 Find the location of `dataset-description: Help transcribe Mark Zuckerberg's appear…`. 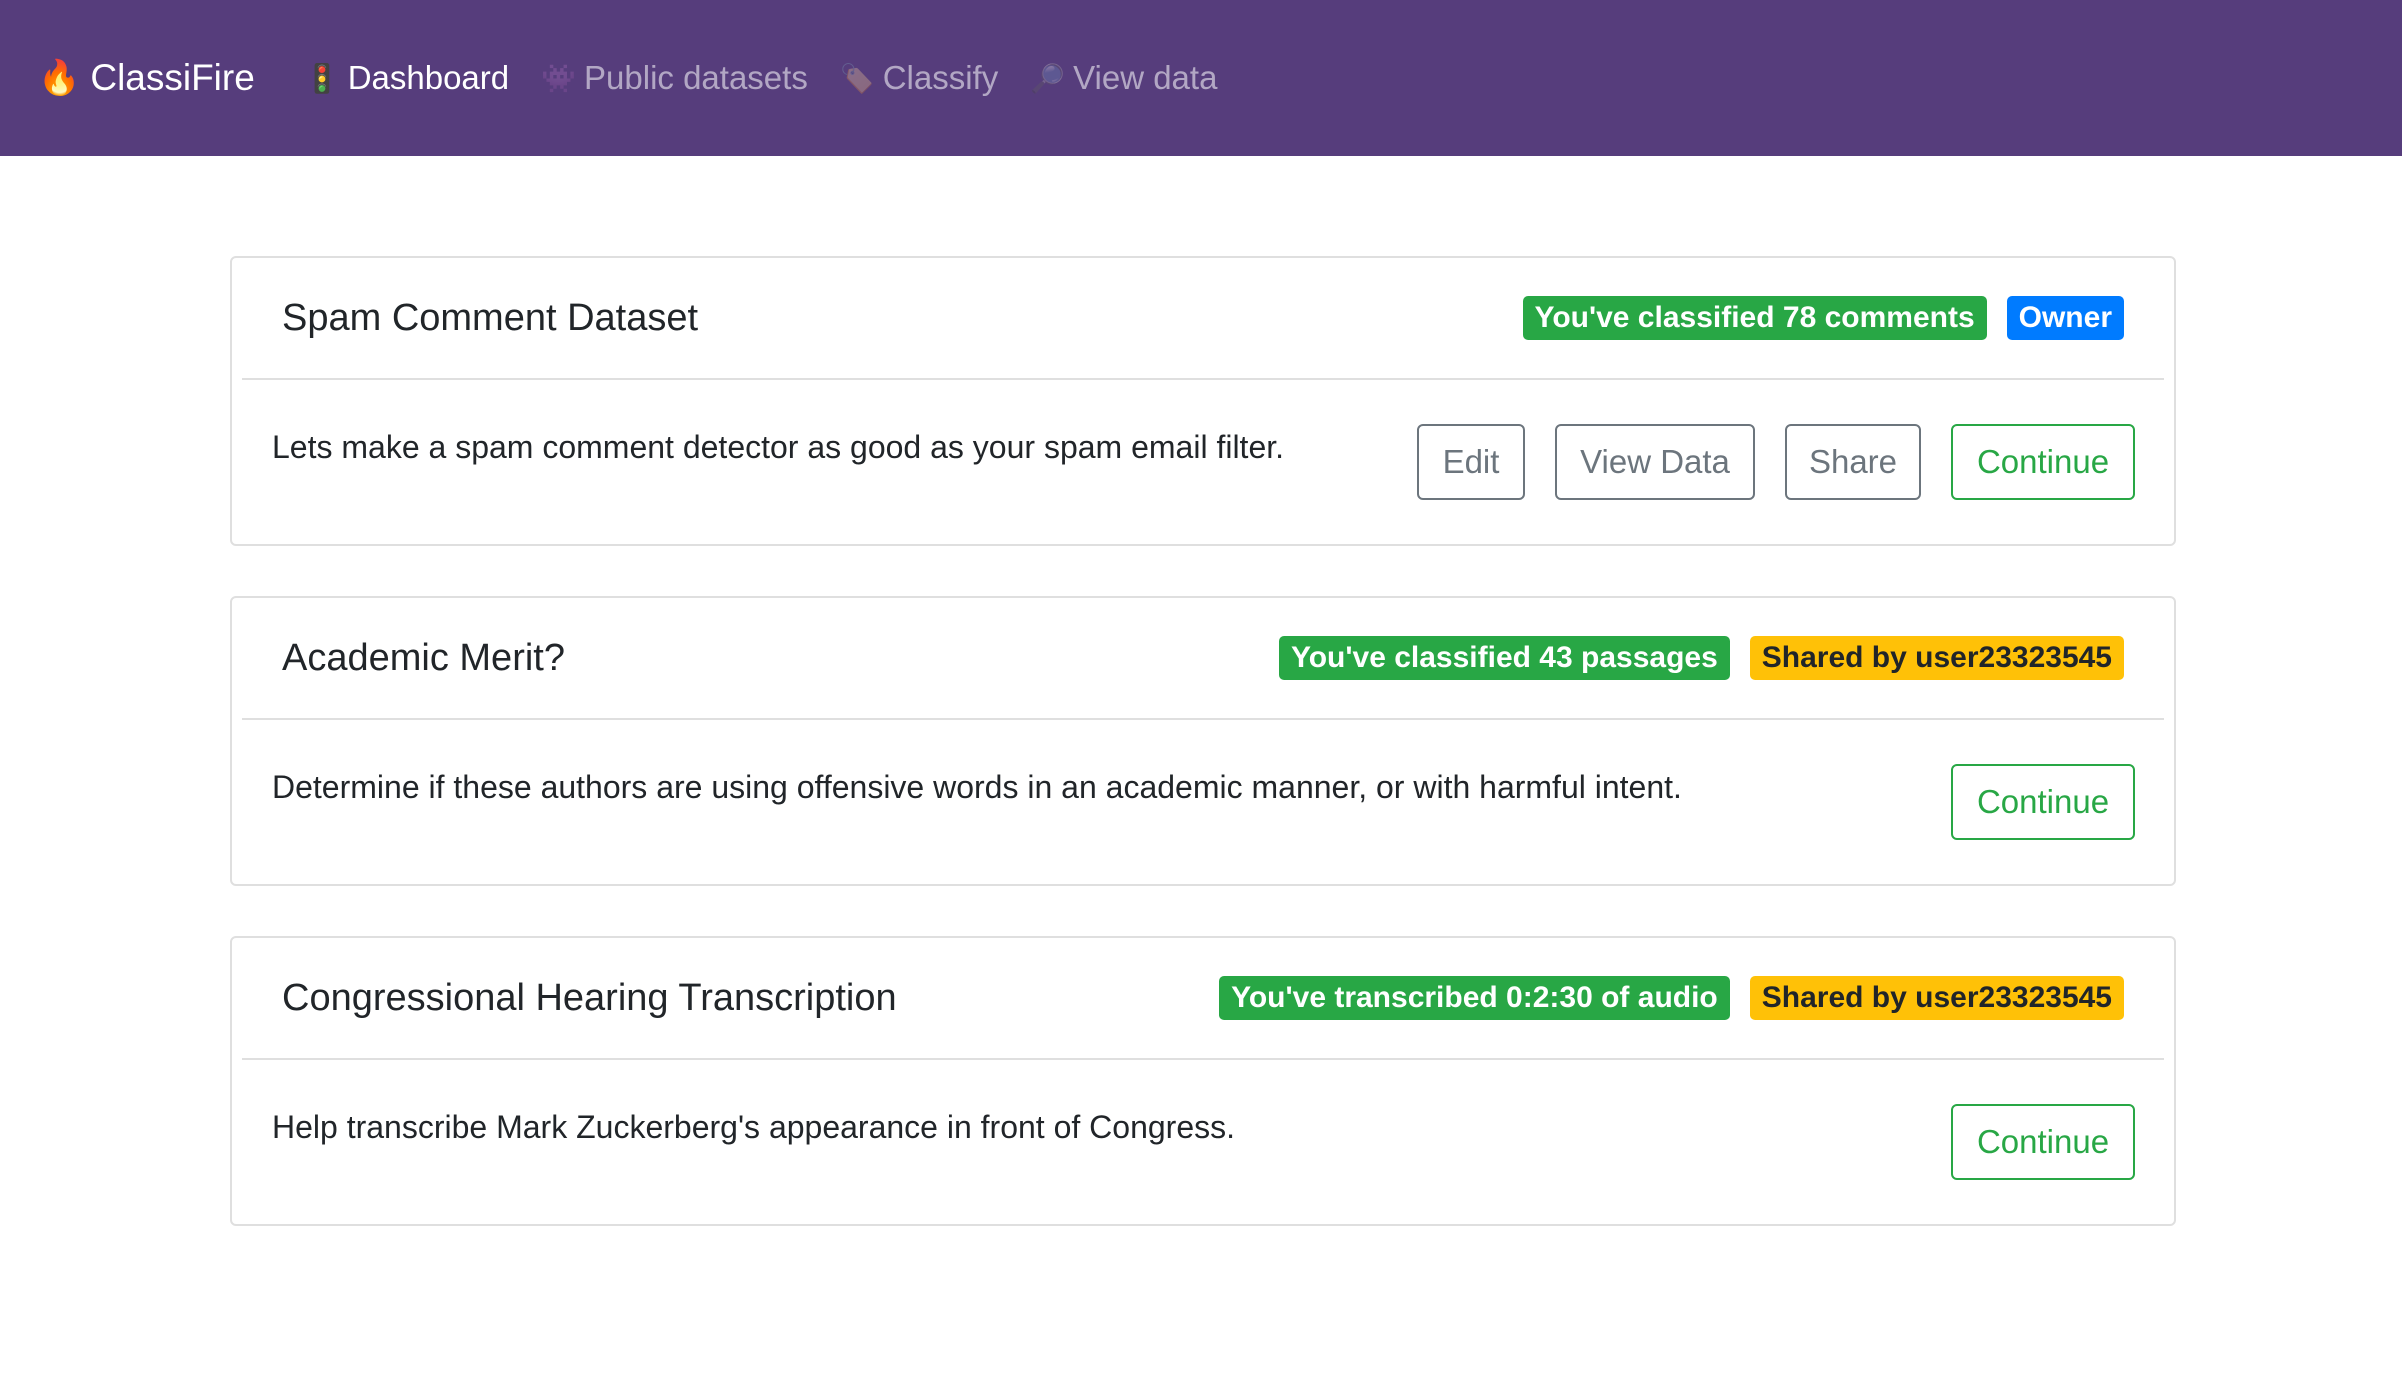

dataset-description: Help transcribe Mark Zuckerberg's appear… is located at coordinates (753, 1126).